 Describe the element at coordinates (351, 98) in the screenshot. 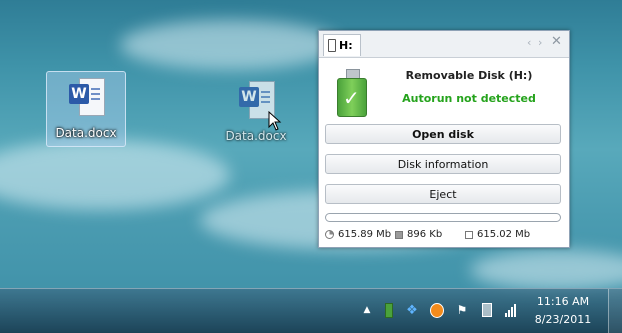

I see `checkmark-icon: ✓` at that location.